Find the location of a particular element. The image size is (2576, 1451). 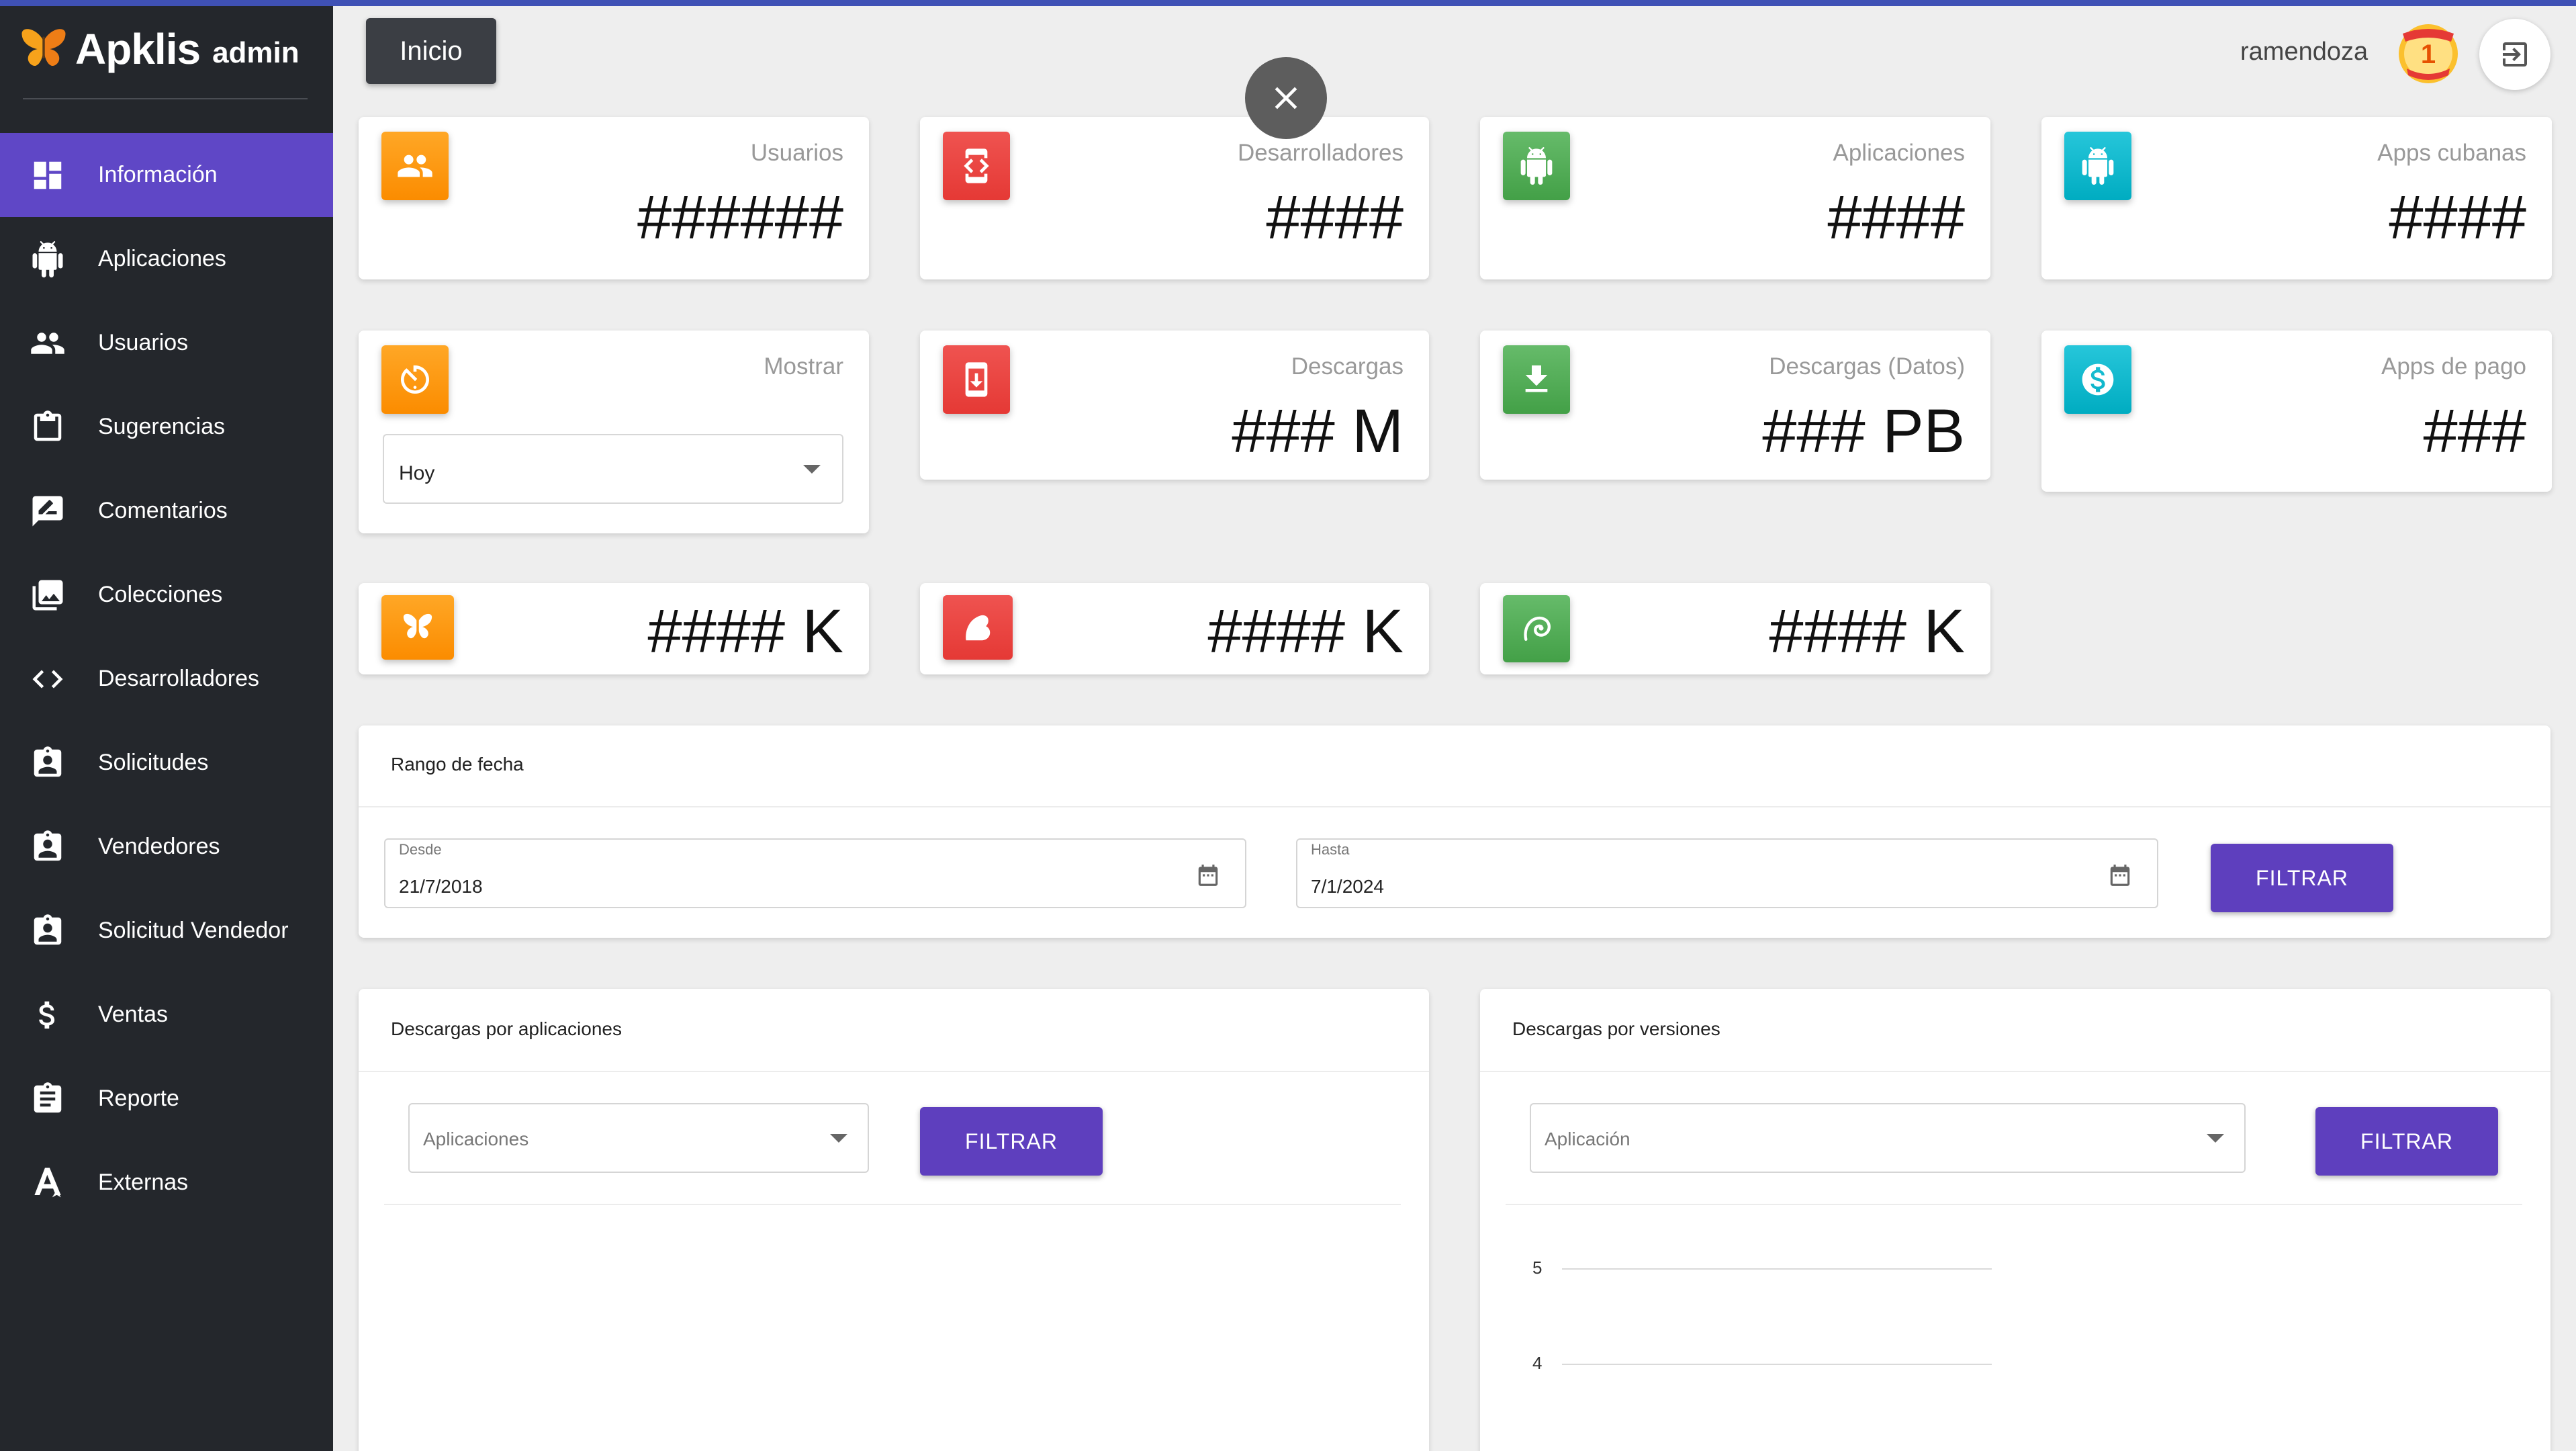

brand: Apklis admin is located at coordinates (159, 49).